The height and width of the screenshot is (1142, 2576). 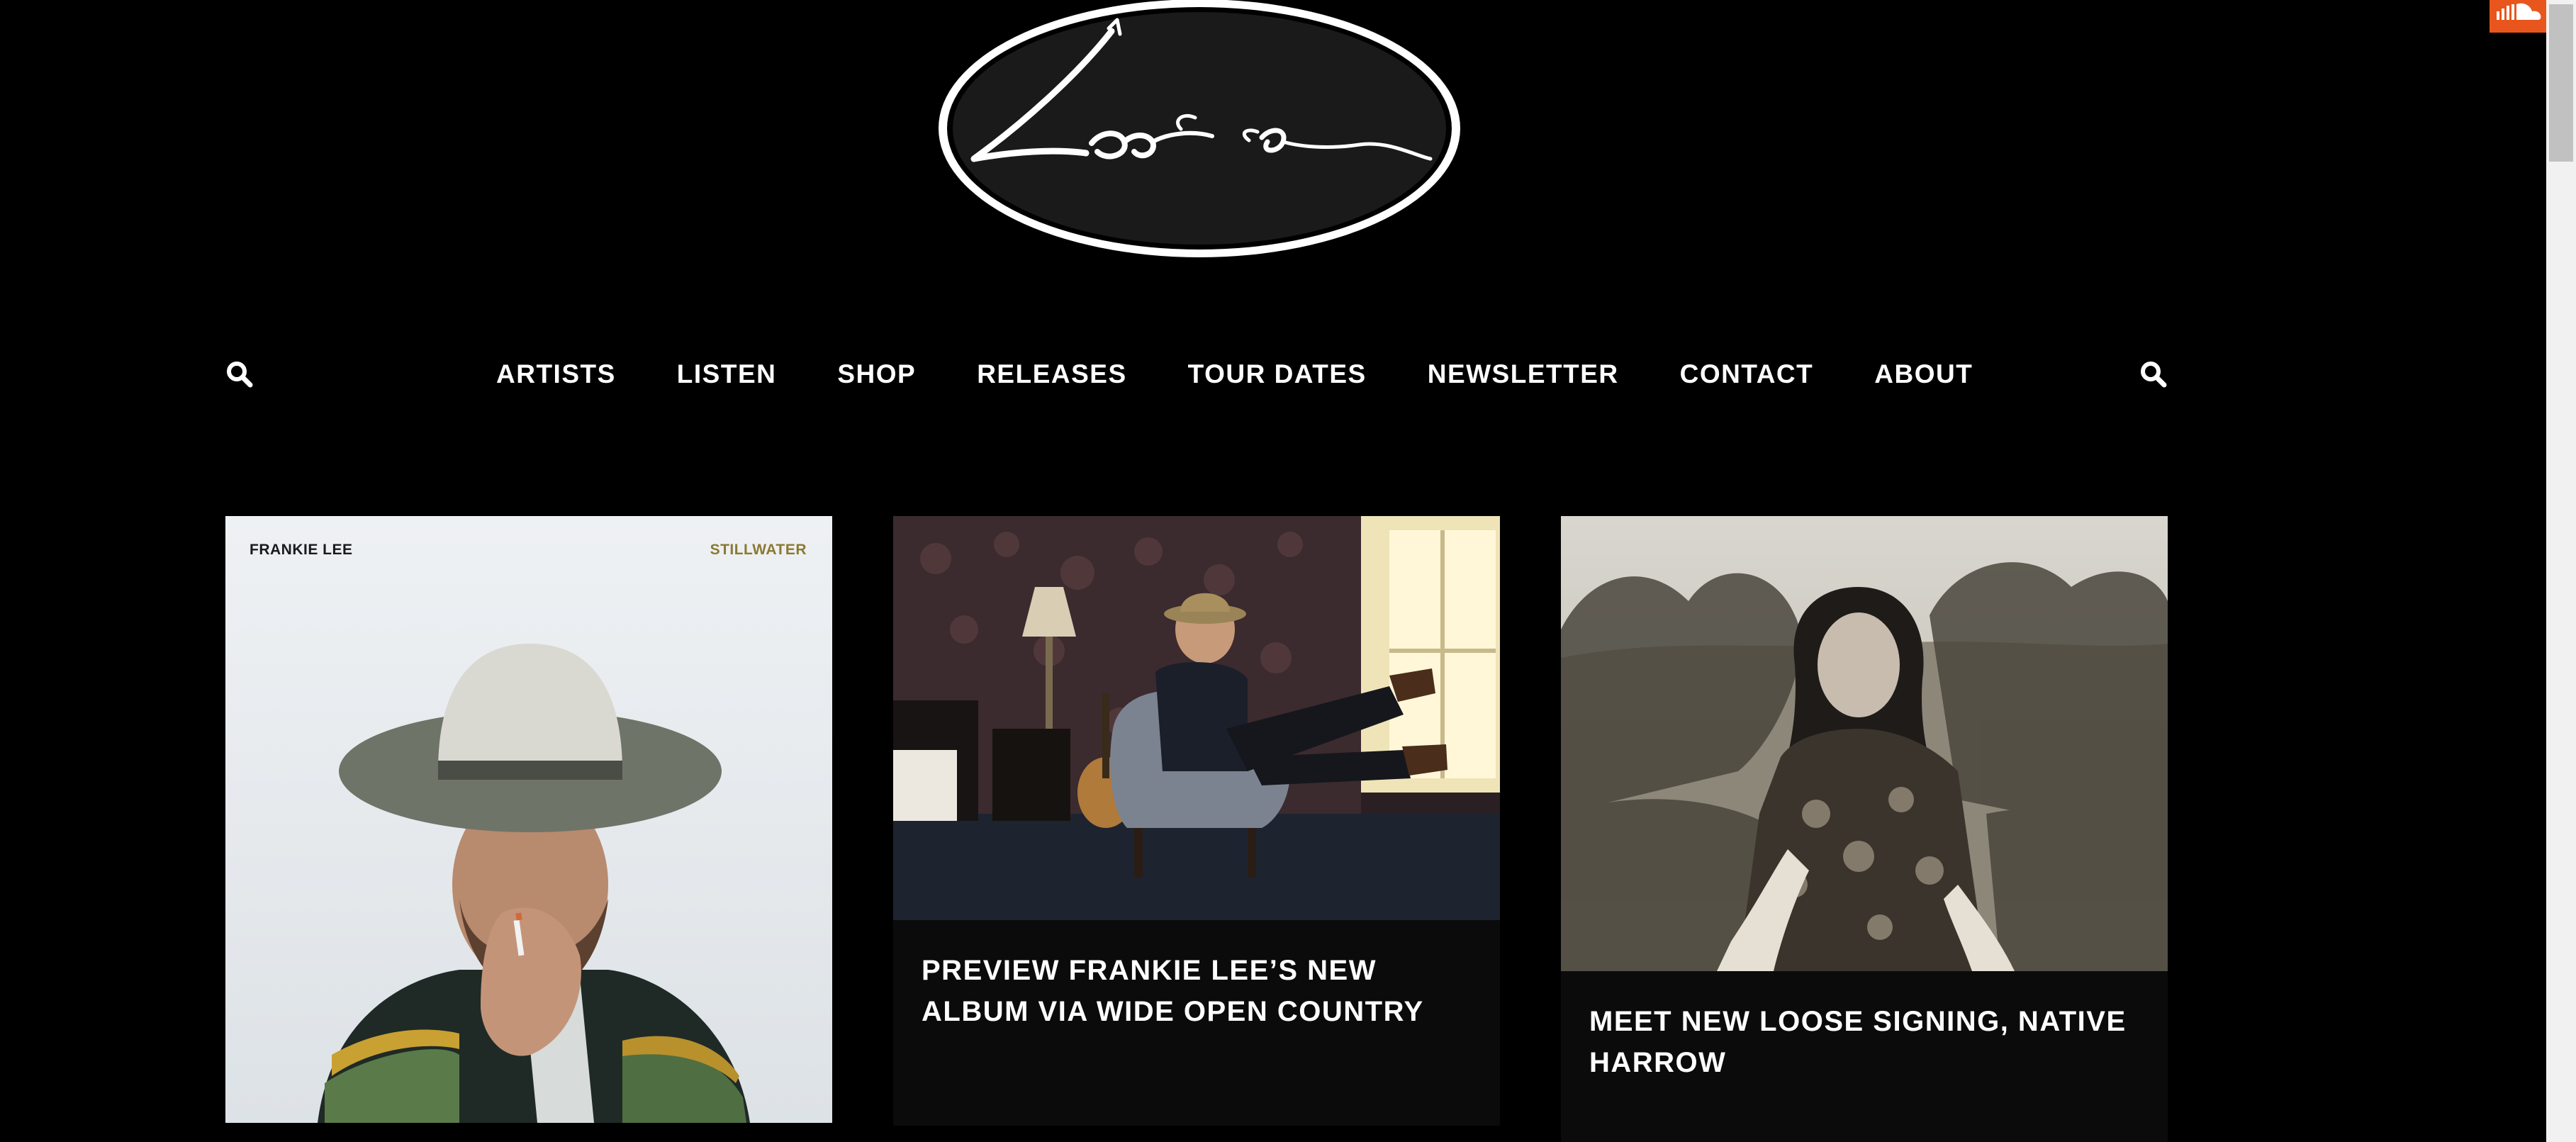 What do you see at coordinates (727, 374) in the screenshot?
I see `nav-item-listen: LISTEN` at bounding box center [727, 374].